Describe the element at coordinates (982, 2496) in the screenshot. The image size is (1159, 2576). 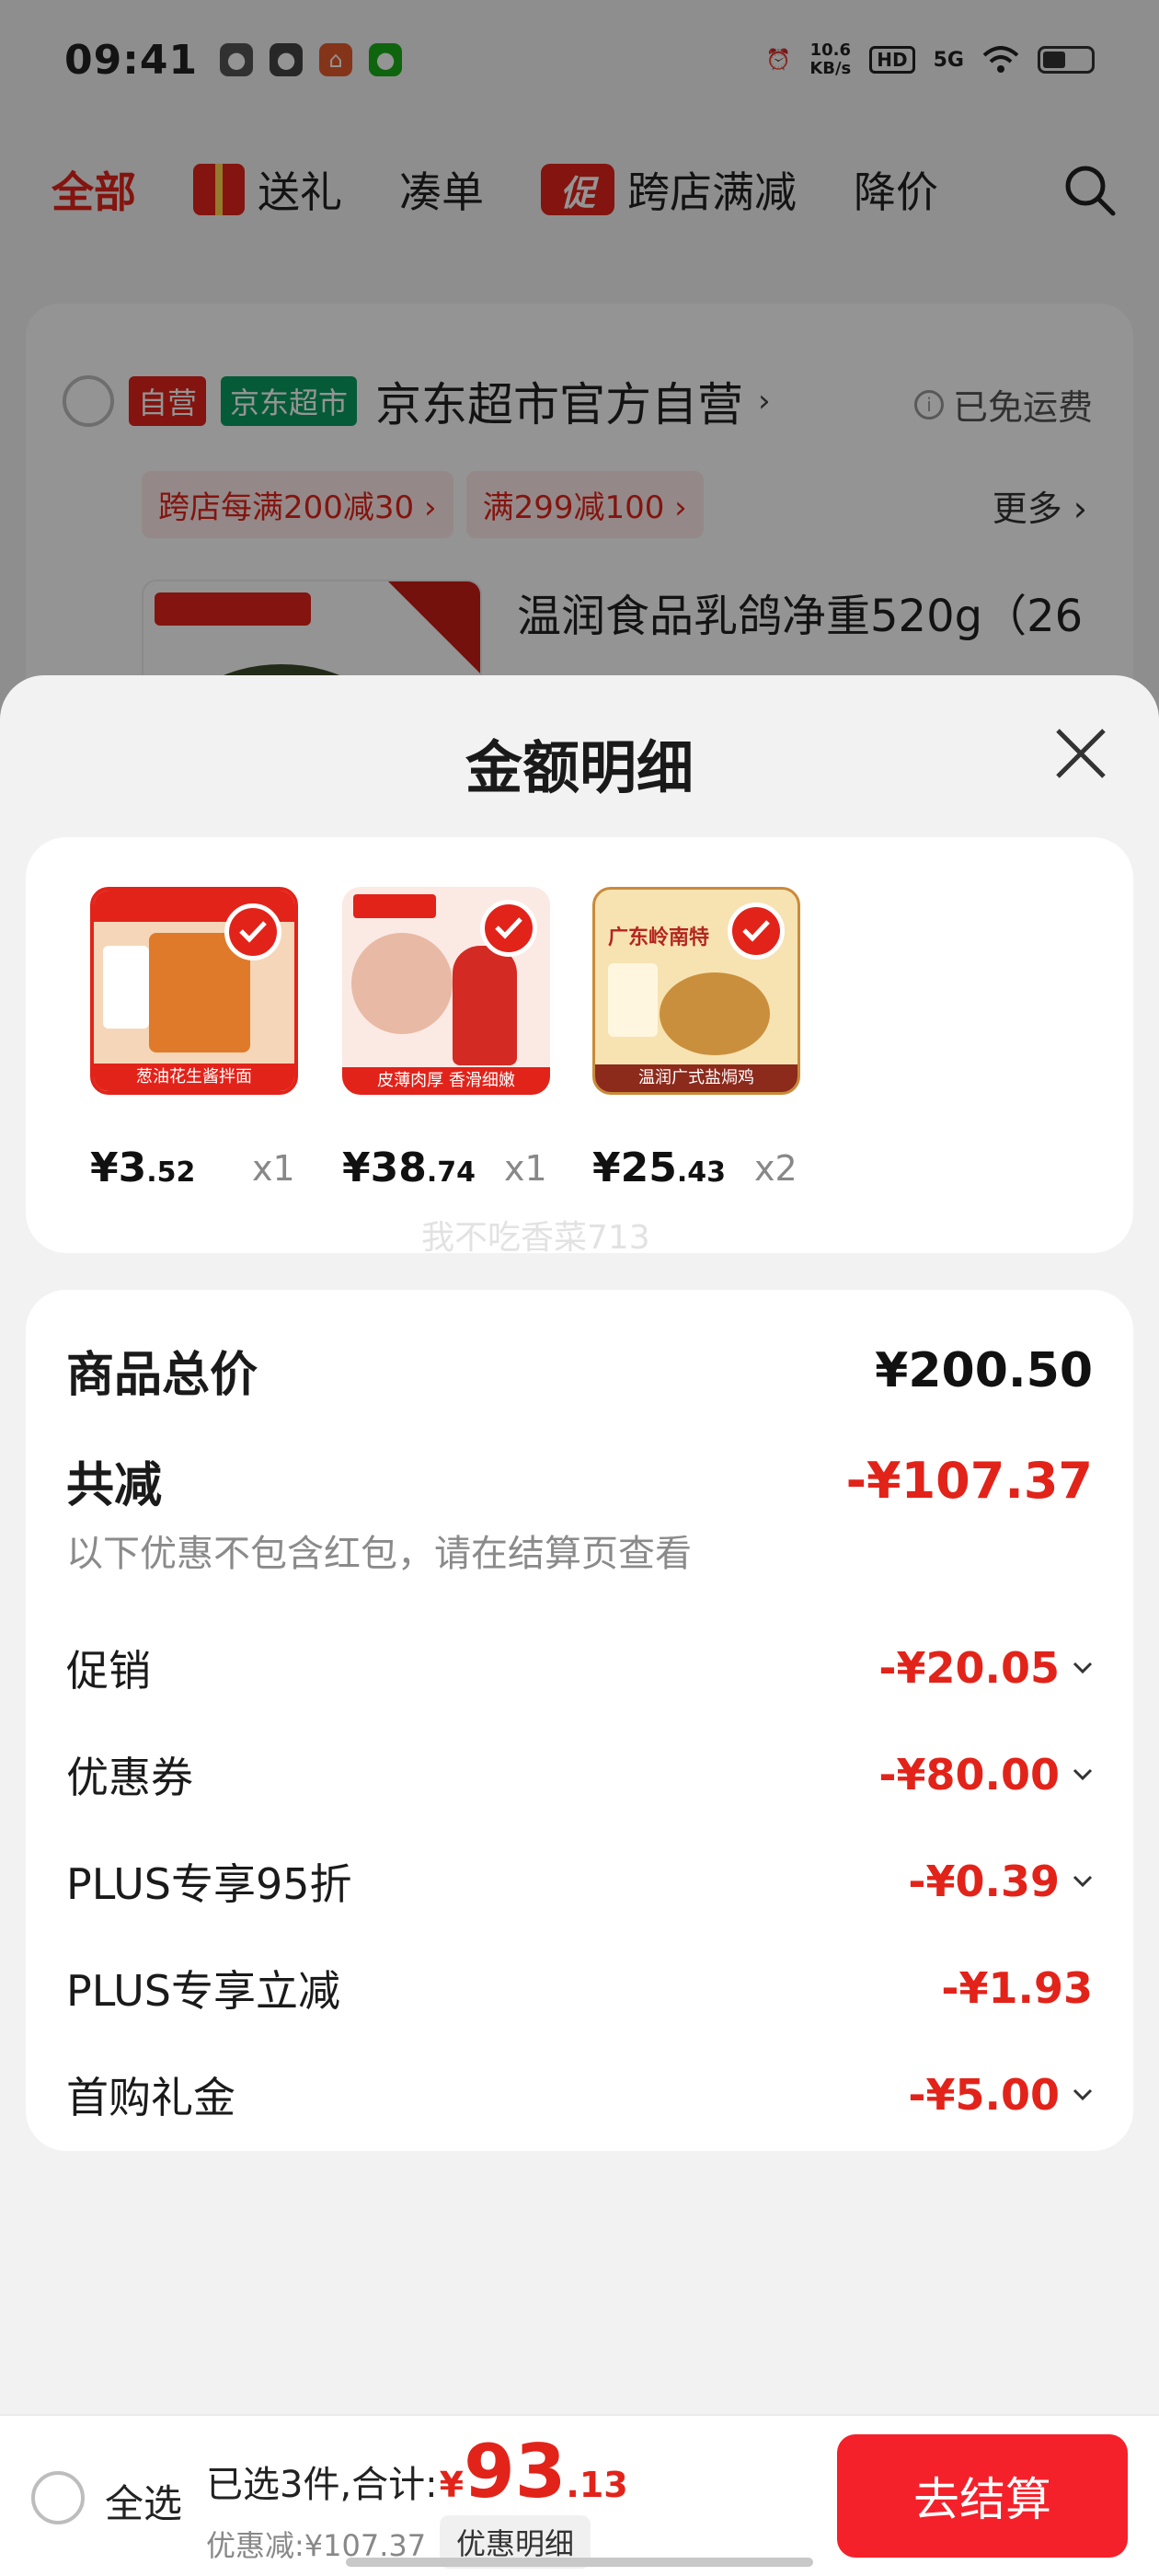
I see `checkout-button: 去结算` at that location.